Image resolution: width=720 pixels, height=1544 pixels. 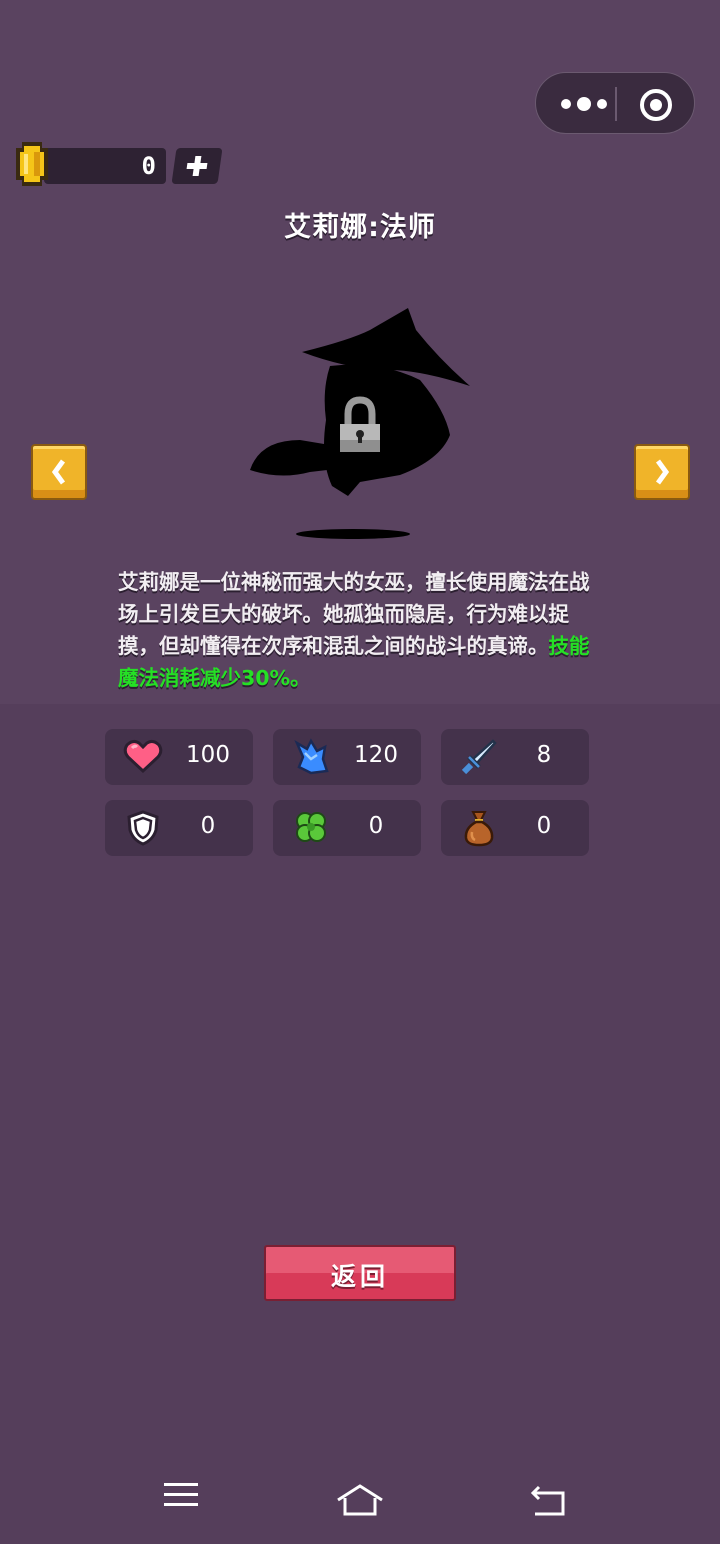 What do you see at coordinates (549, 1501) in the screenshot?
I see `back-nav-icon` at bounding box center [549, 1501].